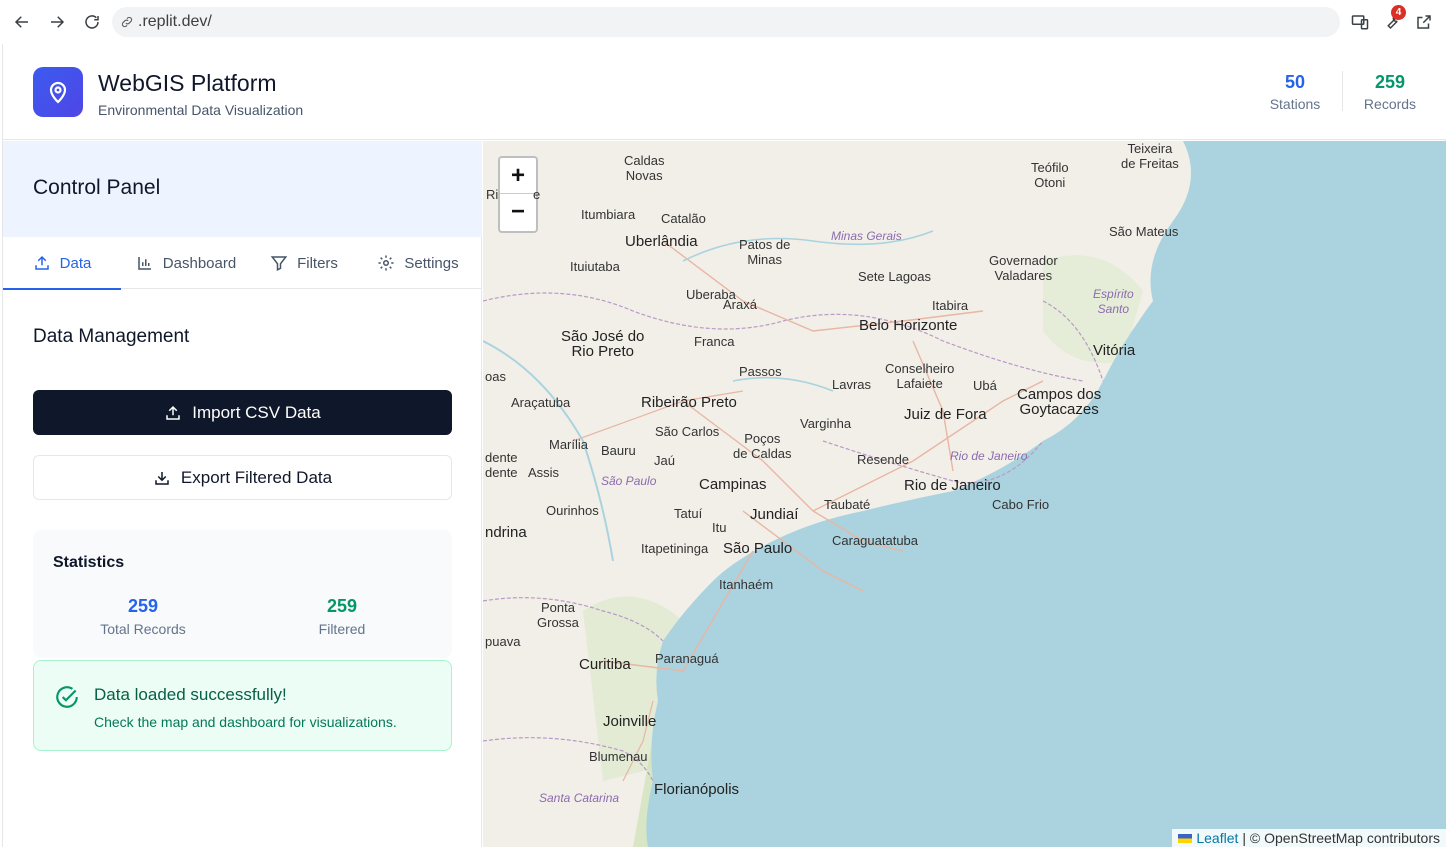 The height and width of the screenshot is (847, 1448). I want to click on place-label-caldas-novas: Caldas Novas, so click(644, 168).